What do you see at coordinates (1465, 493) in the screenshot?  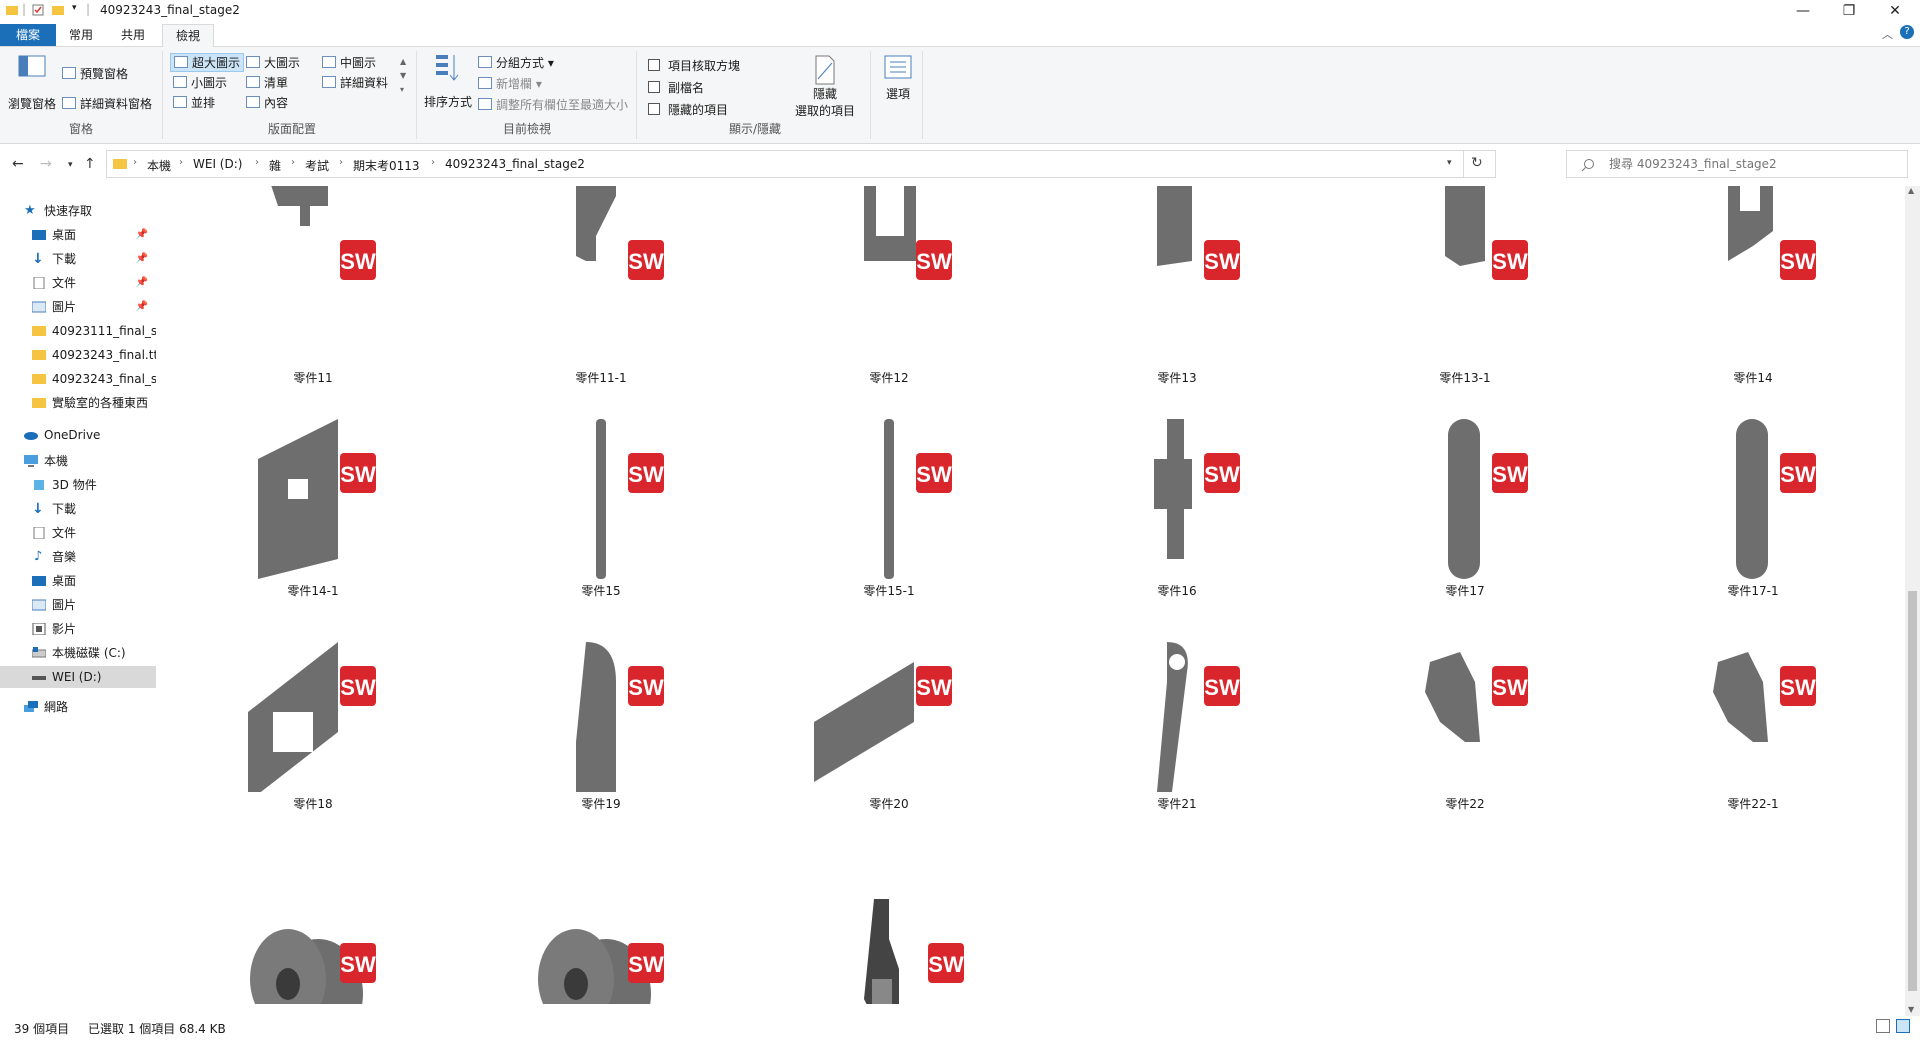 I see `file-item: SW 零件17` at bounding box center [1465, 493].